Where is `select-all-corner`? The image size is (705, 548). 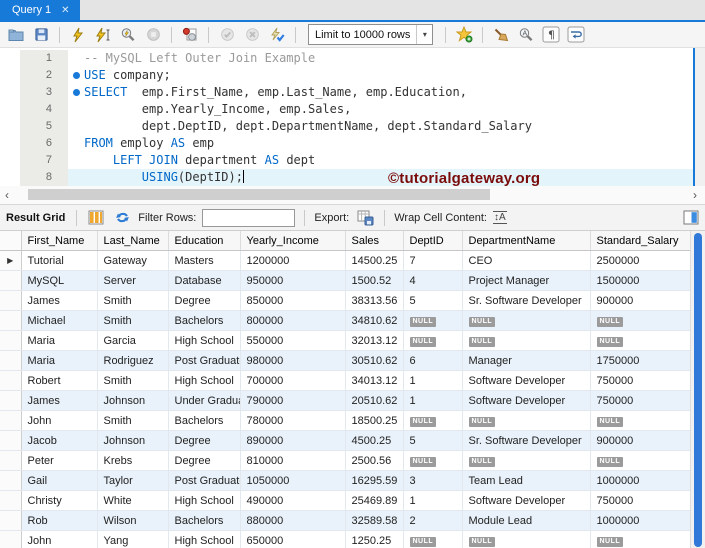
select-all-corner is located at coordinates (11, 241).